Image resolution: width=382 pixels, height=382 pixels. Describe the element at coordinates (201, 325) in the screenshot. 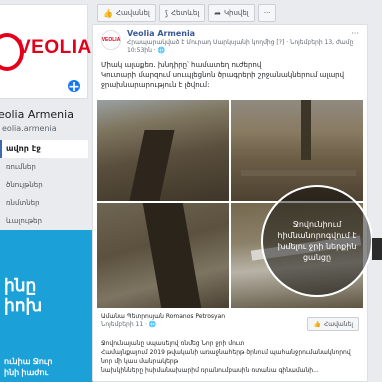

I see `shared-date: Նոյեմբերի 11 · 🌐` at that location.